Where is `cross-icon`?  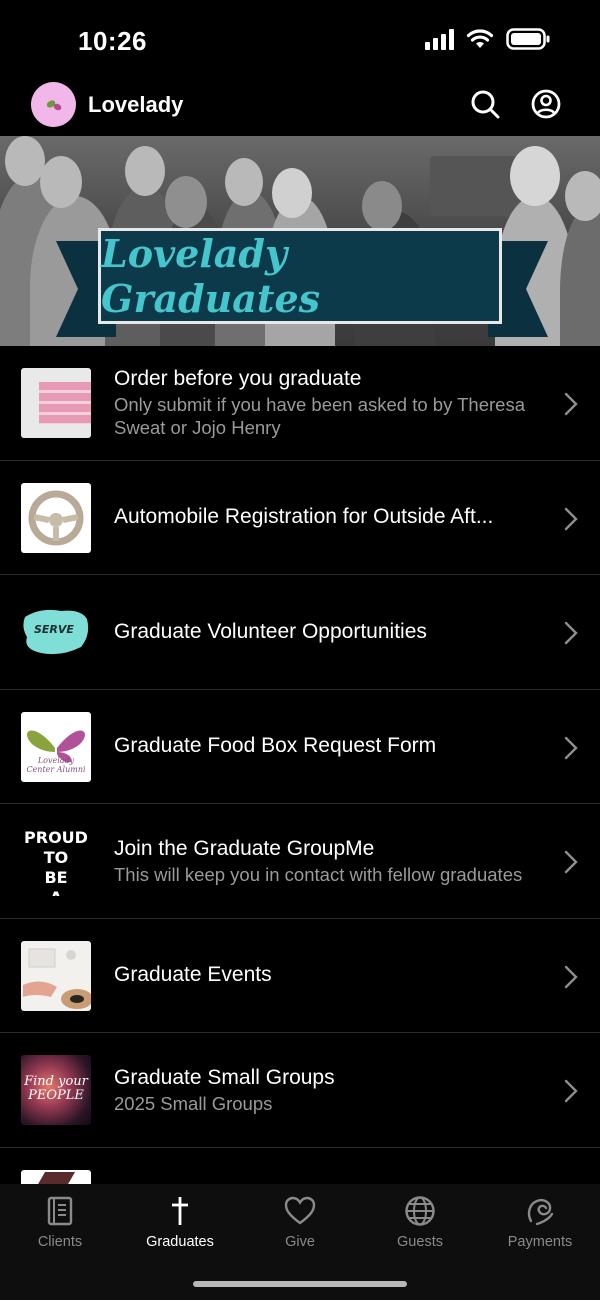
cross-icon is located at coordinates (180, 1211).